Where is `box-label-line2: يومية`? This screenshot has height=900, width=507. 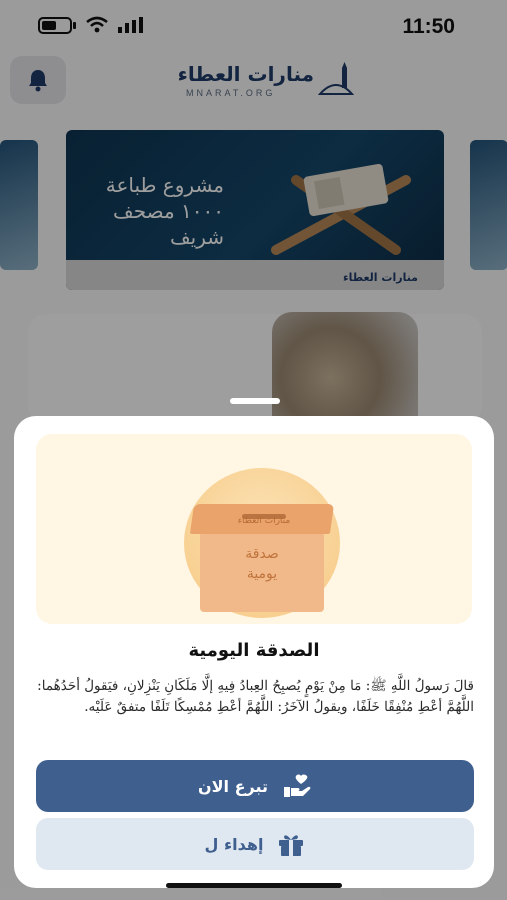 box-label-line2: يومية is located at coordinates (262, 574).